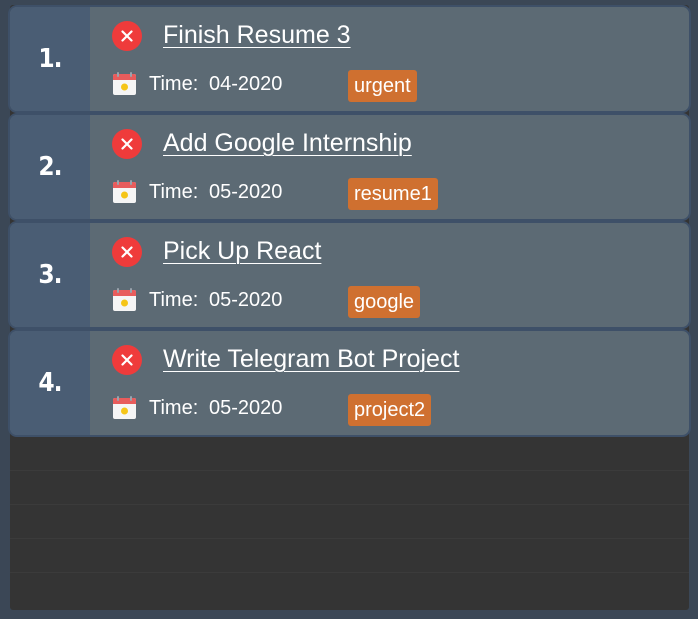  I want to click on task-title: Add Google Internship, so click(287, 143).